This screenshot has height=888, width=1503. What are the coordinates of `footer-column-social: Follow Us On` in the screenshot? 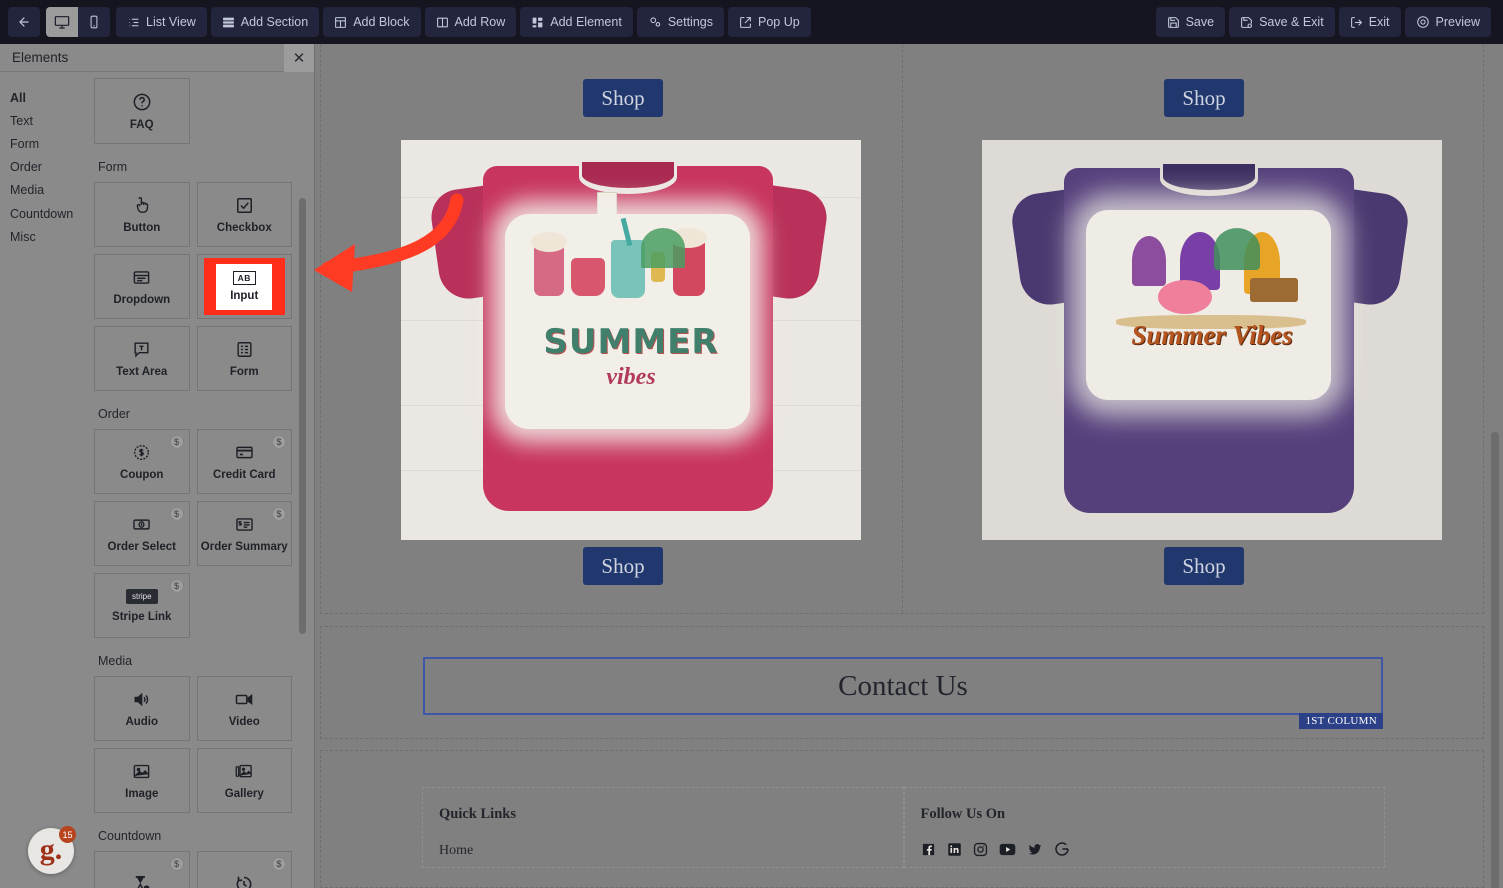 It's located at (1144, 827).